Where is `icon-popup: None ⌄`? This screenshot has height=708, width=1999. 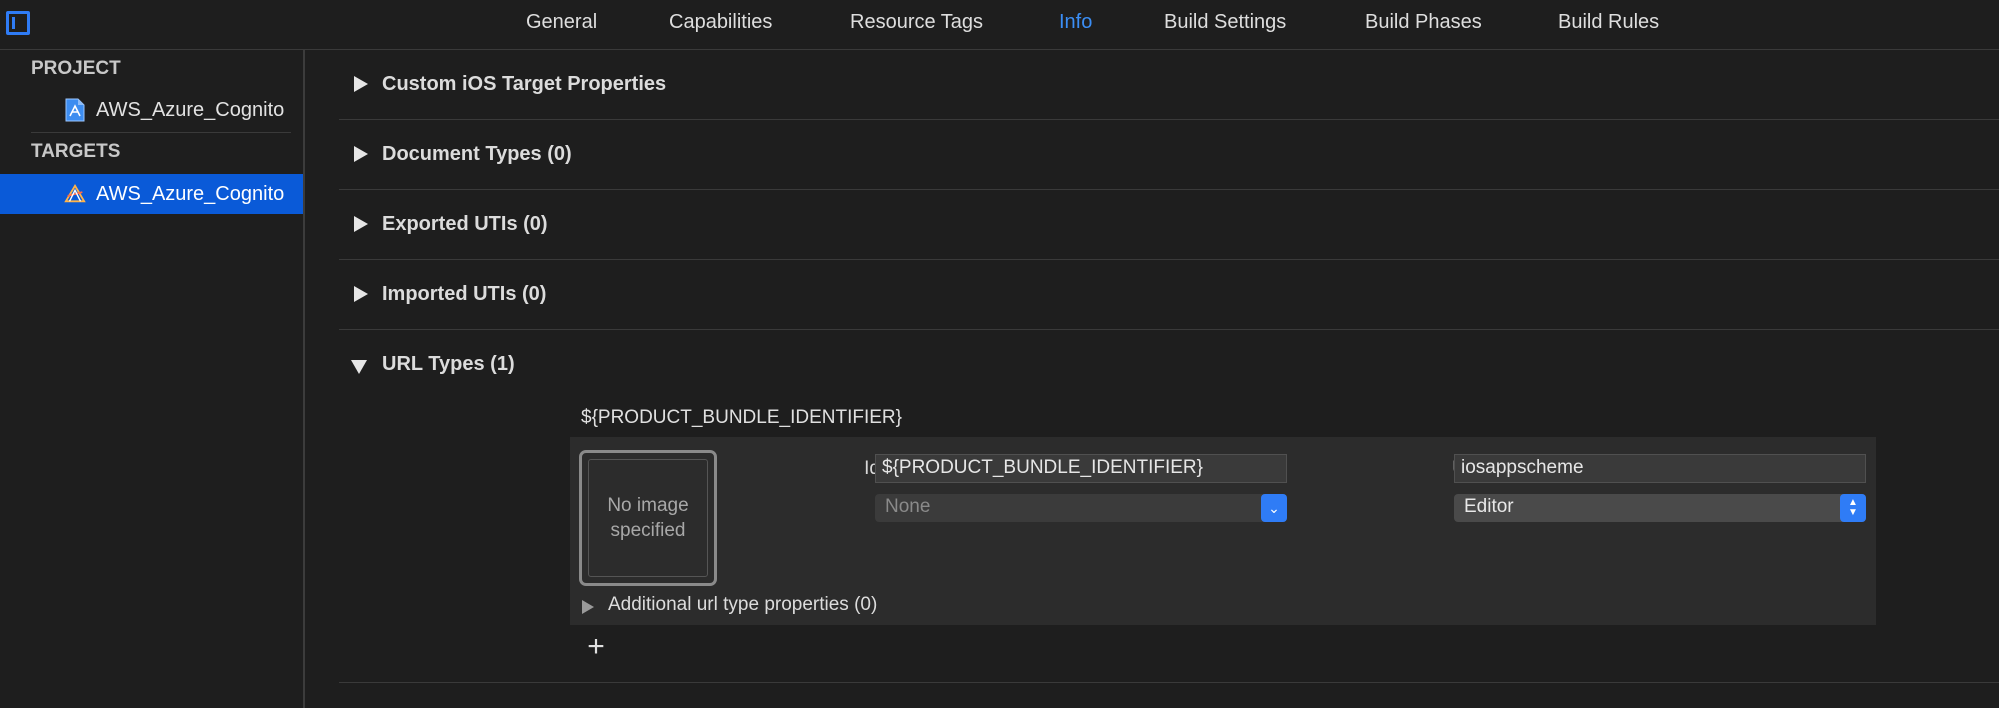
icon-popup: None ⌄ is located at coordinates (1081, 508).